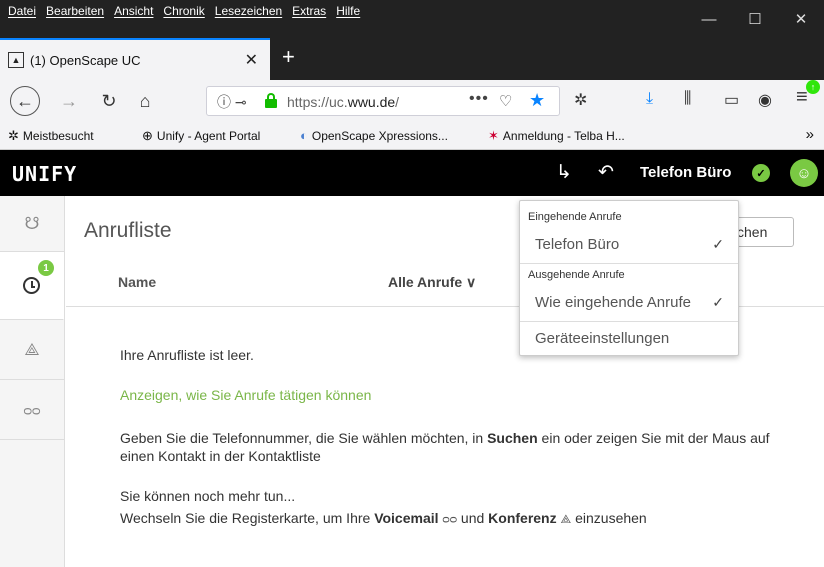 This screenshot has width=824, height=567. I want to click on star-icon: ✶, so click(493, 135).